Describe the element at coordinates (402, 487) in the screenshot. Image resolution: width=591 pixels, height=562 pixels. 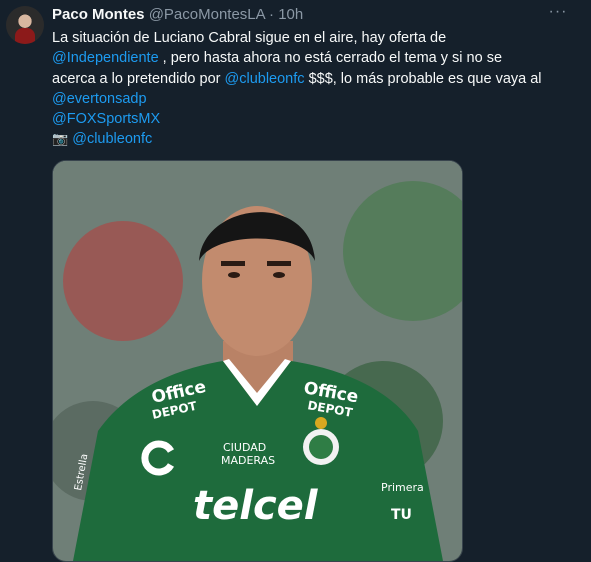
I see `svg-text: Primera` at that location.